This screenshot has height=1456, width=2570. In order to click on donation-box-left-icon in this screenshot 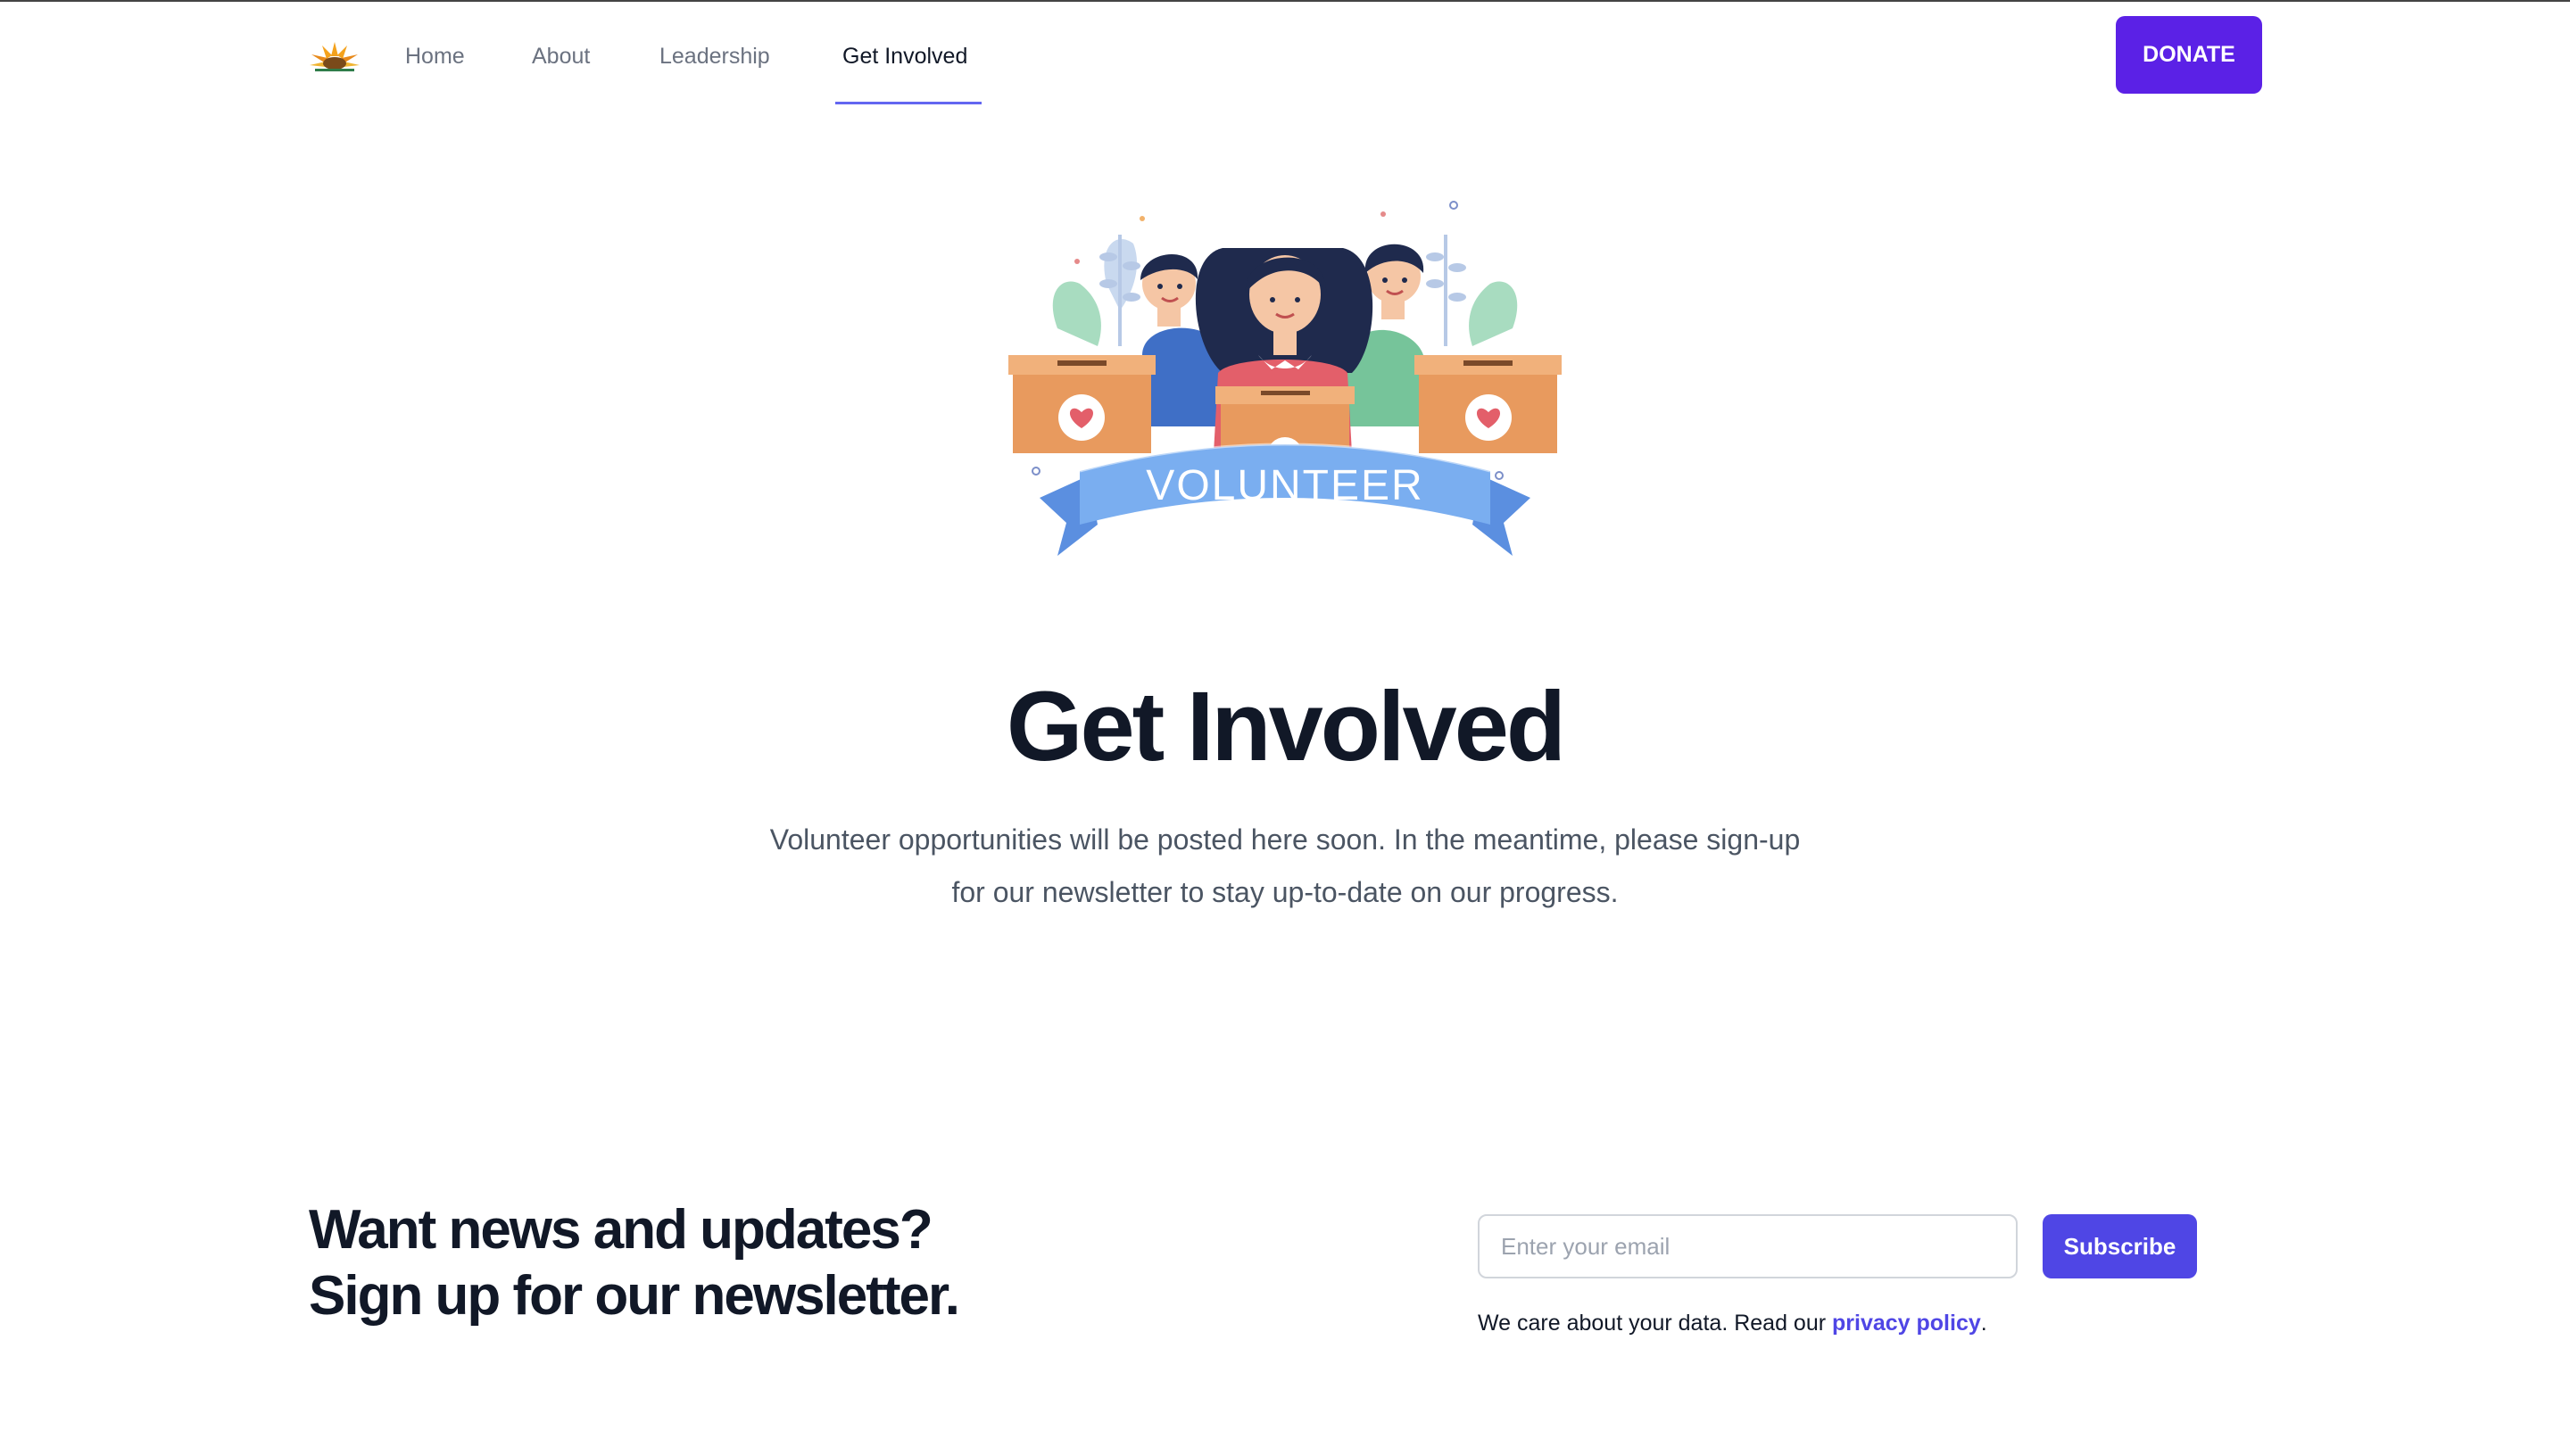, I will do `click(1082, 404)`.